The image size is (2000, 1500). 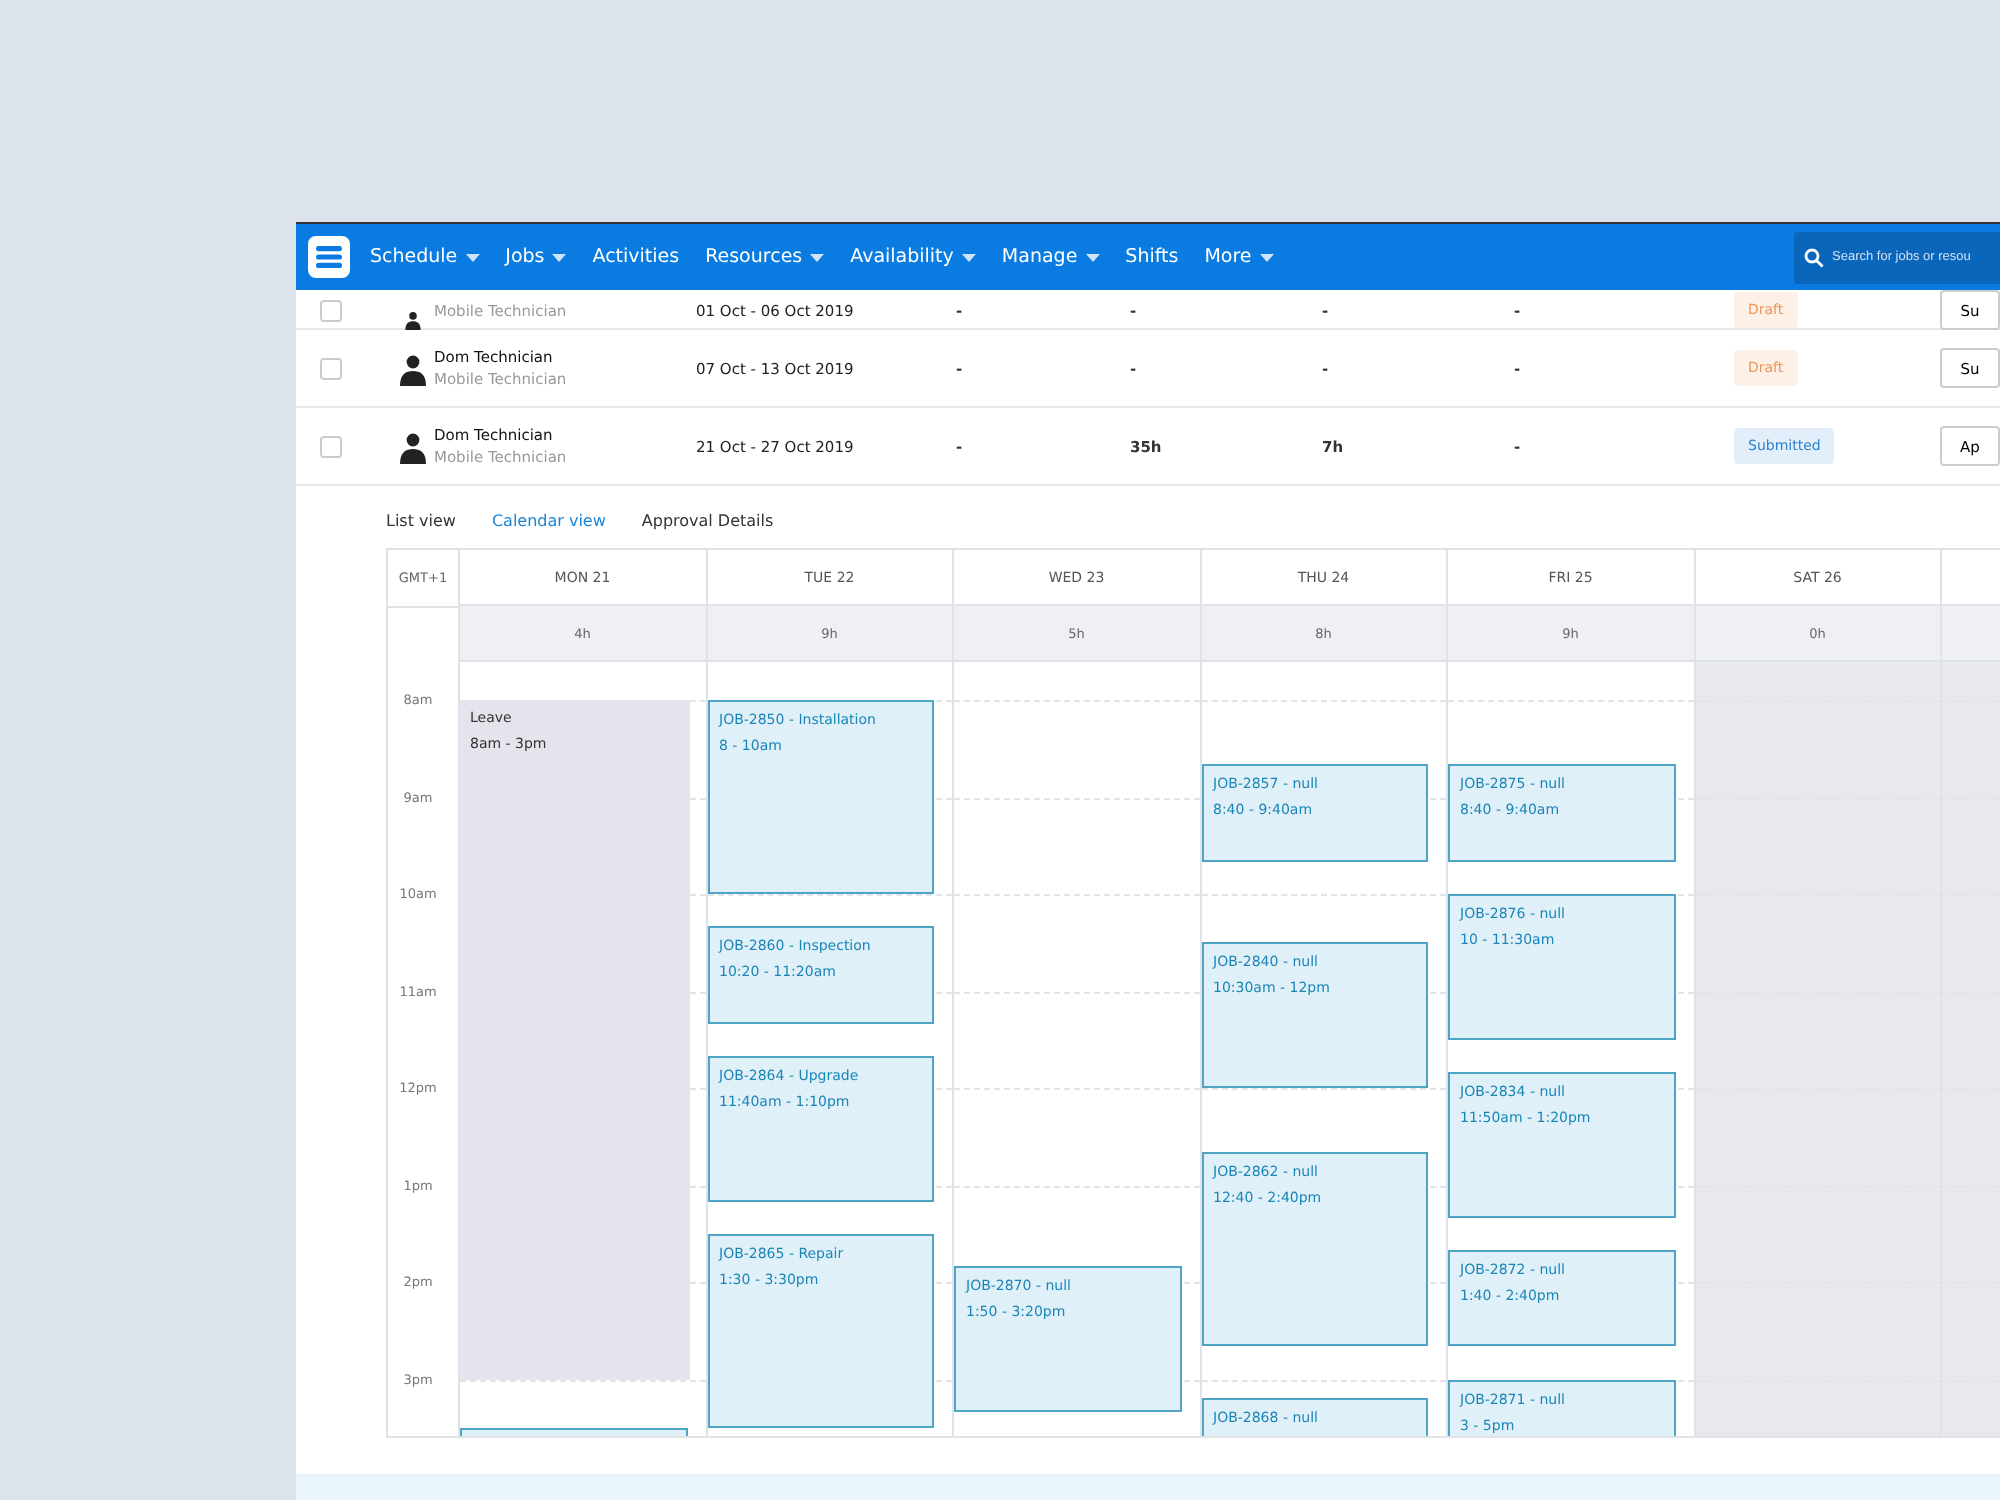 I want to click on nav-menu-item: More, so click(x=1239, y=257).